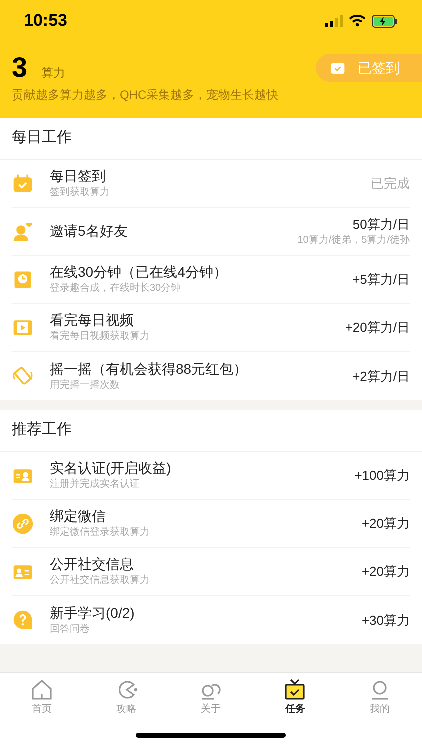 The image size is (422, 750). I want to click on status-time: 10:53, so click(46, 21).